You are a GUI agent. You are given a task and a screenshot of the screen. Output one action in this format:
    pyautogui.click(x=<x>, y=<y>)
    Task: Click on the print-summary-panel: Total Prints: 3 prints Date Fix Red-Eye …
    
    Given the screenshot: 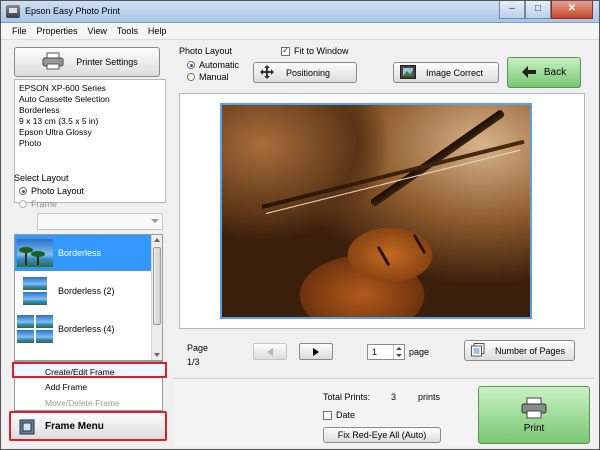 What is the action you would take?
    pyautogui.click(x=384, y=412)
    